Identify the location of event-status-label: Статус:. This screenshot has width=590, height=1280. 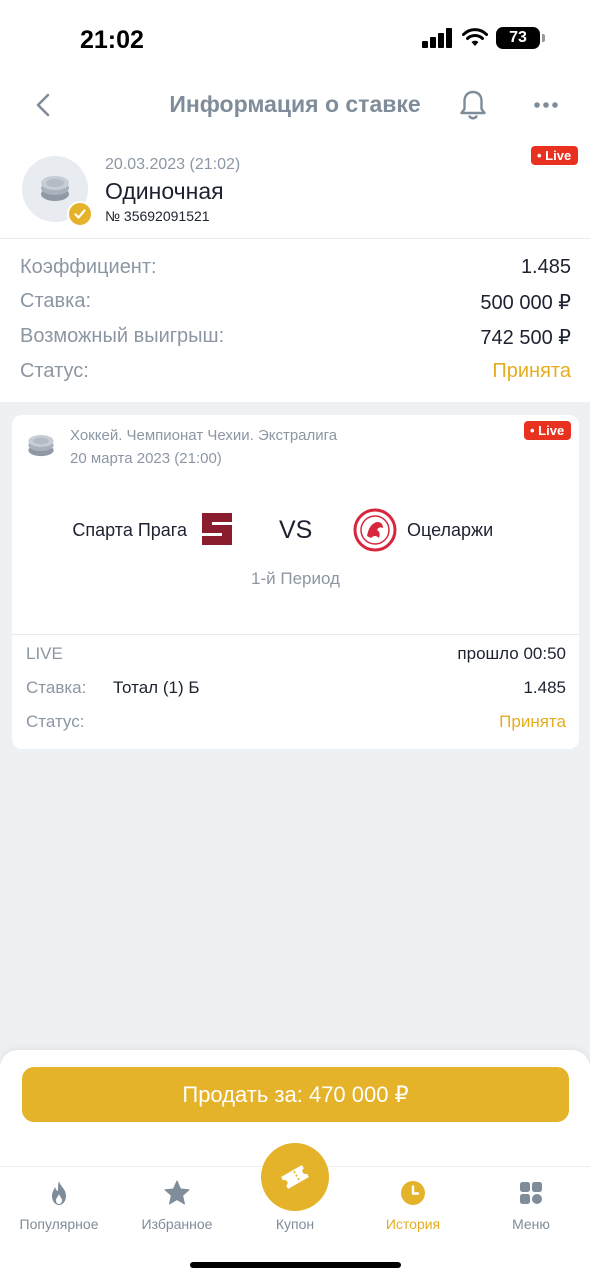
(55, 721).